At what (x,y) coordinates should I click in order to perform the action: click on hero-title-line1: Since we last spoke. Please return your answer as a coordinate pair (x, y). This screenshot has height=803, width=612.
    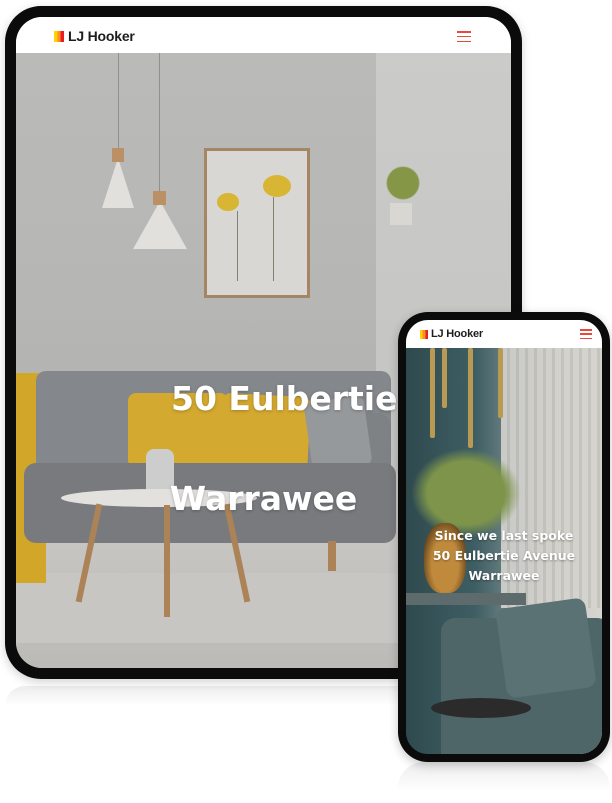
    Looking at the image, I should click on (504, 536).